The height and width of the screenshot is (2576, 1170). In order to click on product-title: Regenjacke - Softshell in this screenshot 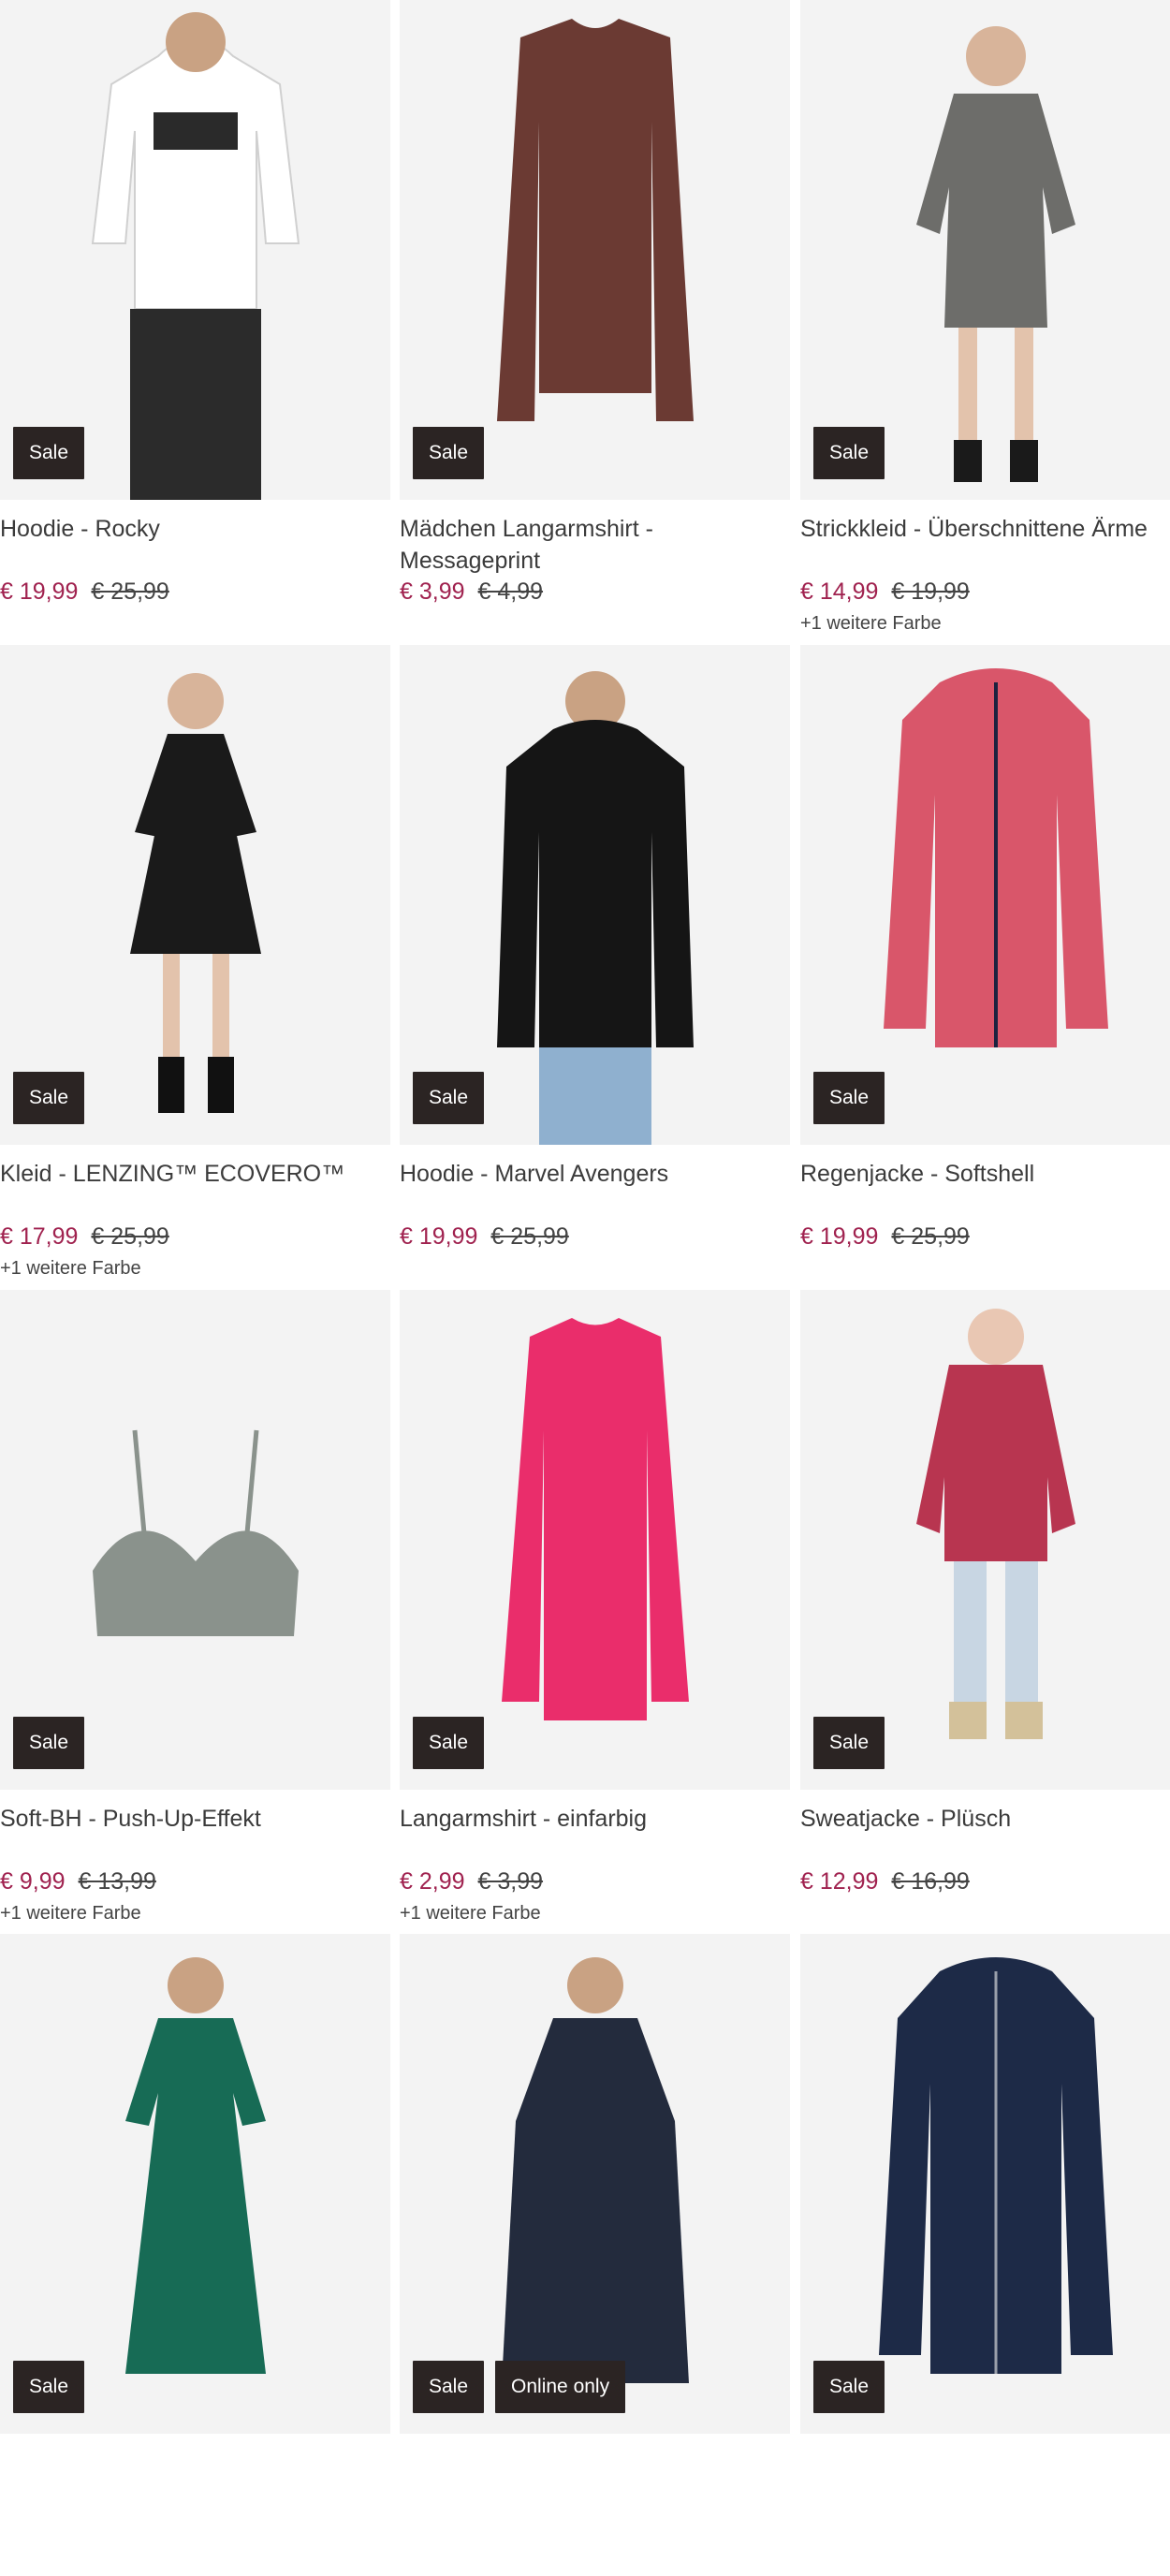, I will do `click(985, 1174)`.